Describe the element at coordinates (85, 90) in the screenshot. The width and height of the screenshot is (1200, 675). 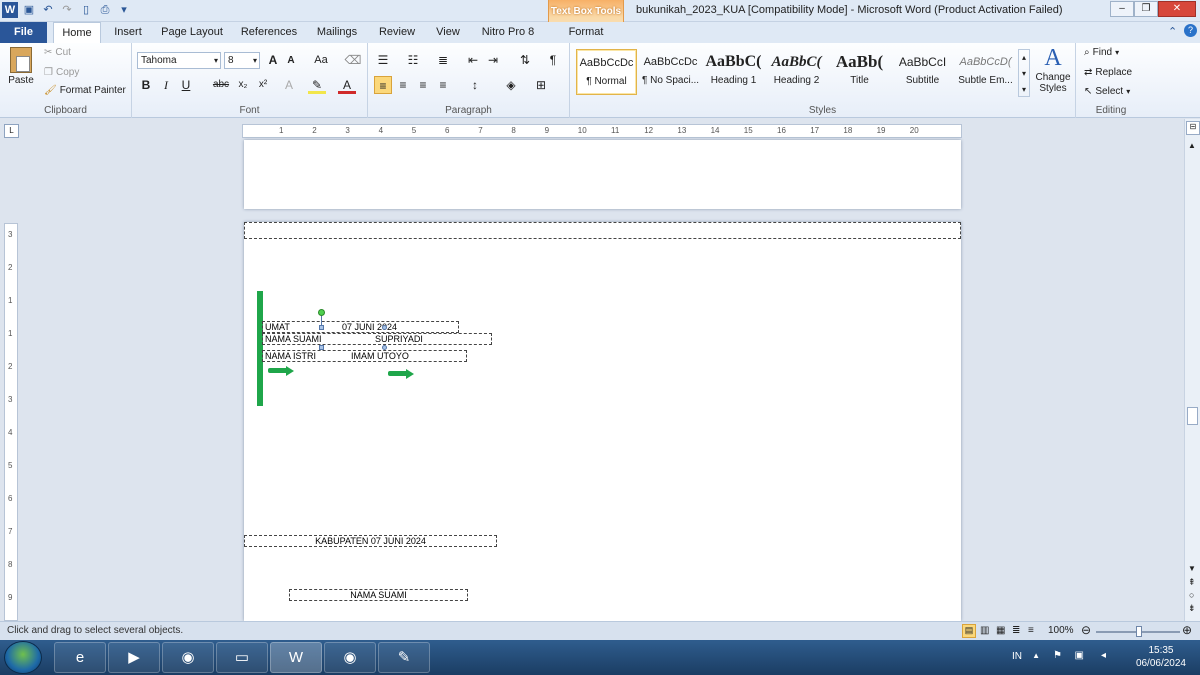
I see `format-painter-button: 🖌 Format Painter` at that location.